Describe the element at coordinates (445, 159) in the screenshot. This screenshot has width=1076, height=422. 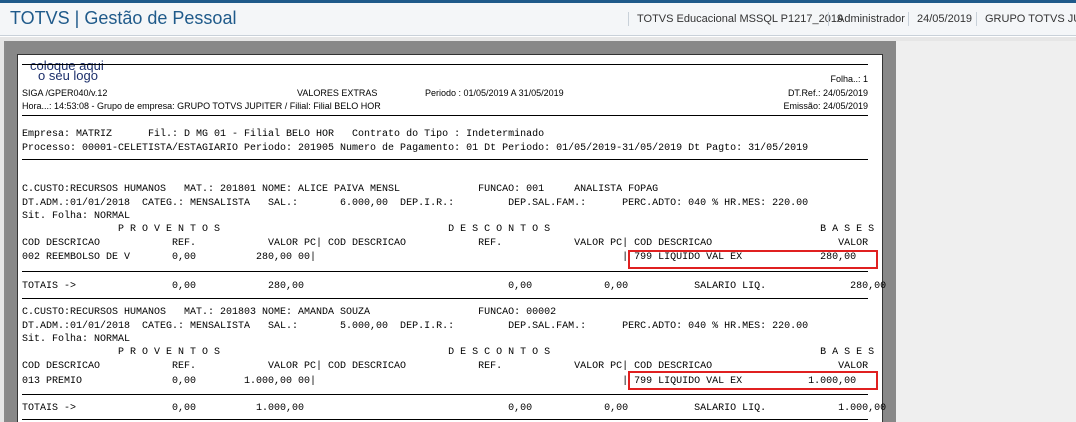
I see `section-rule` at that location.